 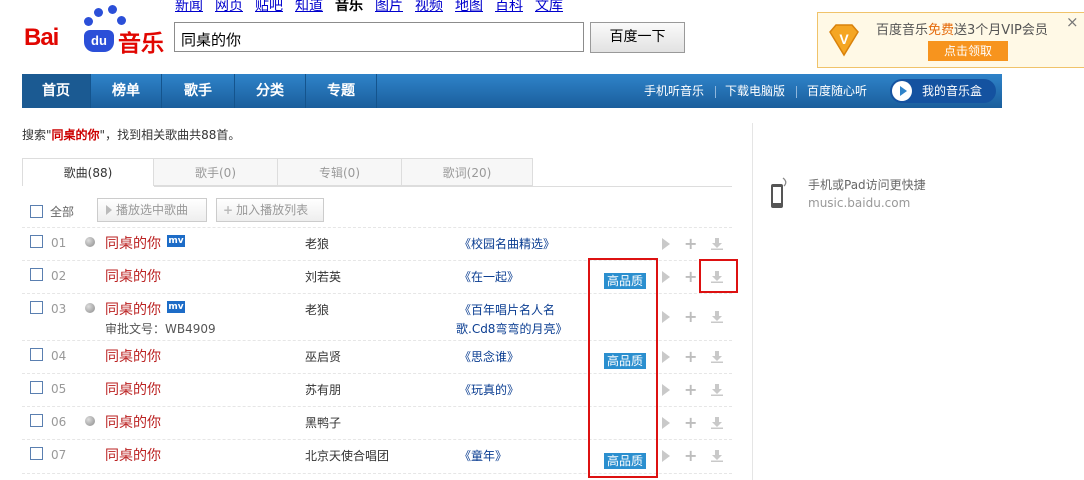 I want to click on product-link: 百科, so click(x=509, y=7).